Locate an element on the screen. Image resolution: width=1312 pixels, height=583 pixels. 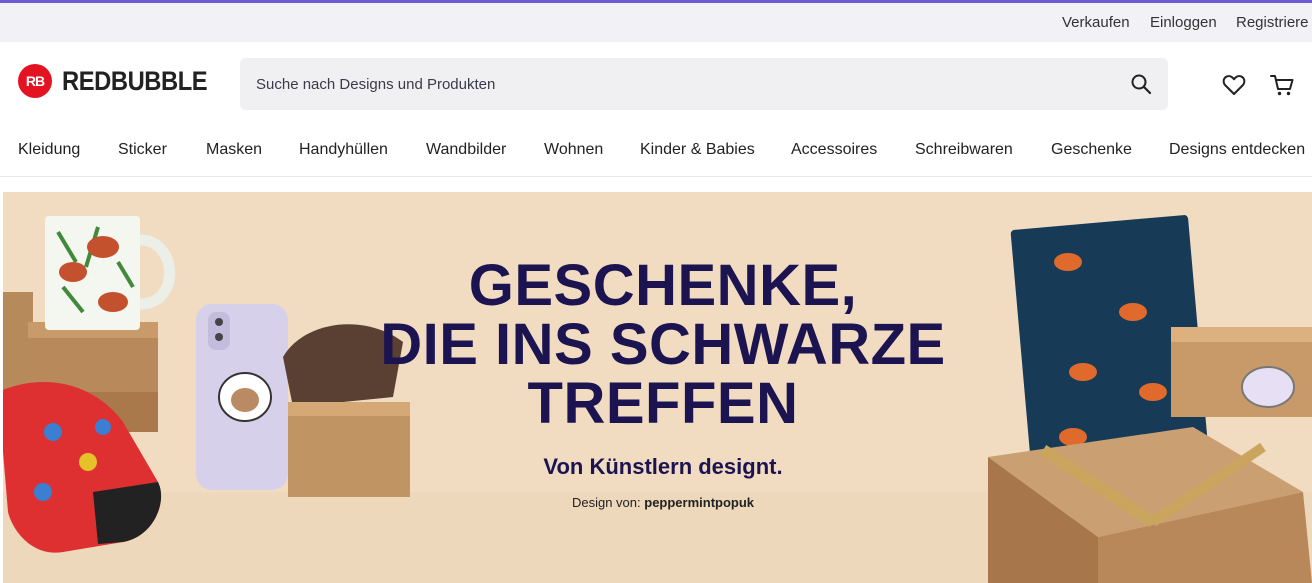
header: RB REDBUBBLE is located at coordinates (656, 83).